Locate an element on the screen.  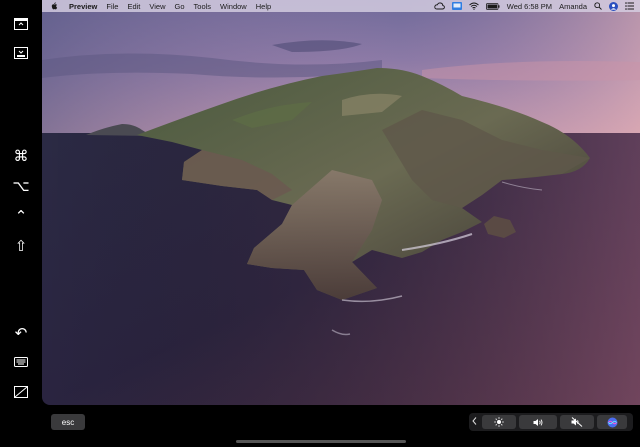
battery-icon is located at coordinates (492, 6).